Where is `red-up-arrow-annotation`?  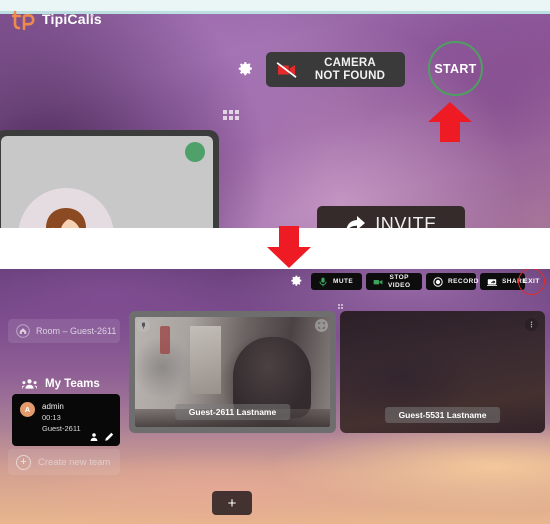 red-up-arrow-annotation is located at coordinates (450, 122).